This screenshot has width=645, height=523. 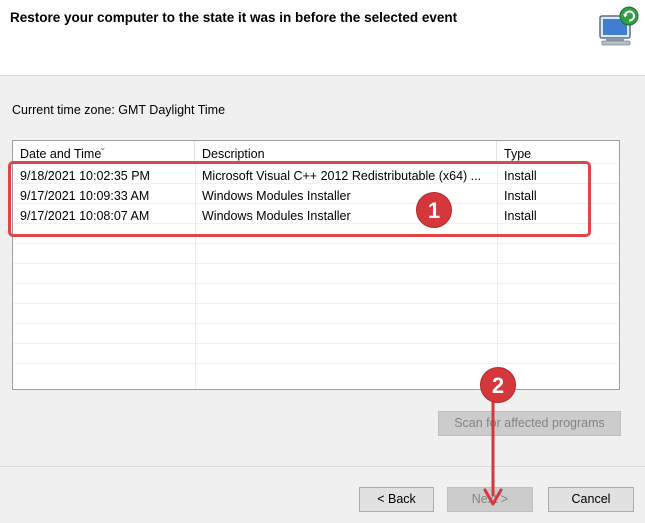 I want to click on step-badge-2: 2, so click(x=498, y=385).